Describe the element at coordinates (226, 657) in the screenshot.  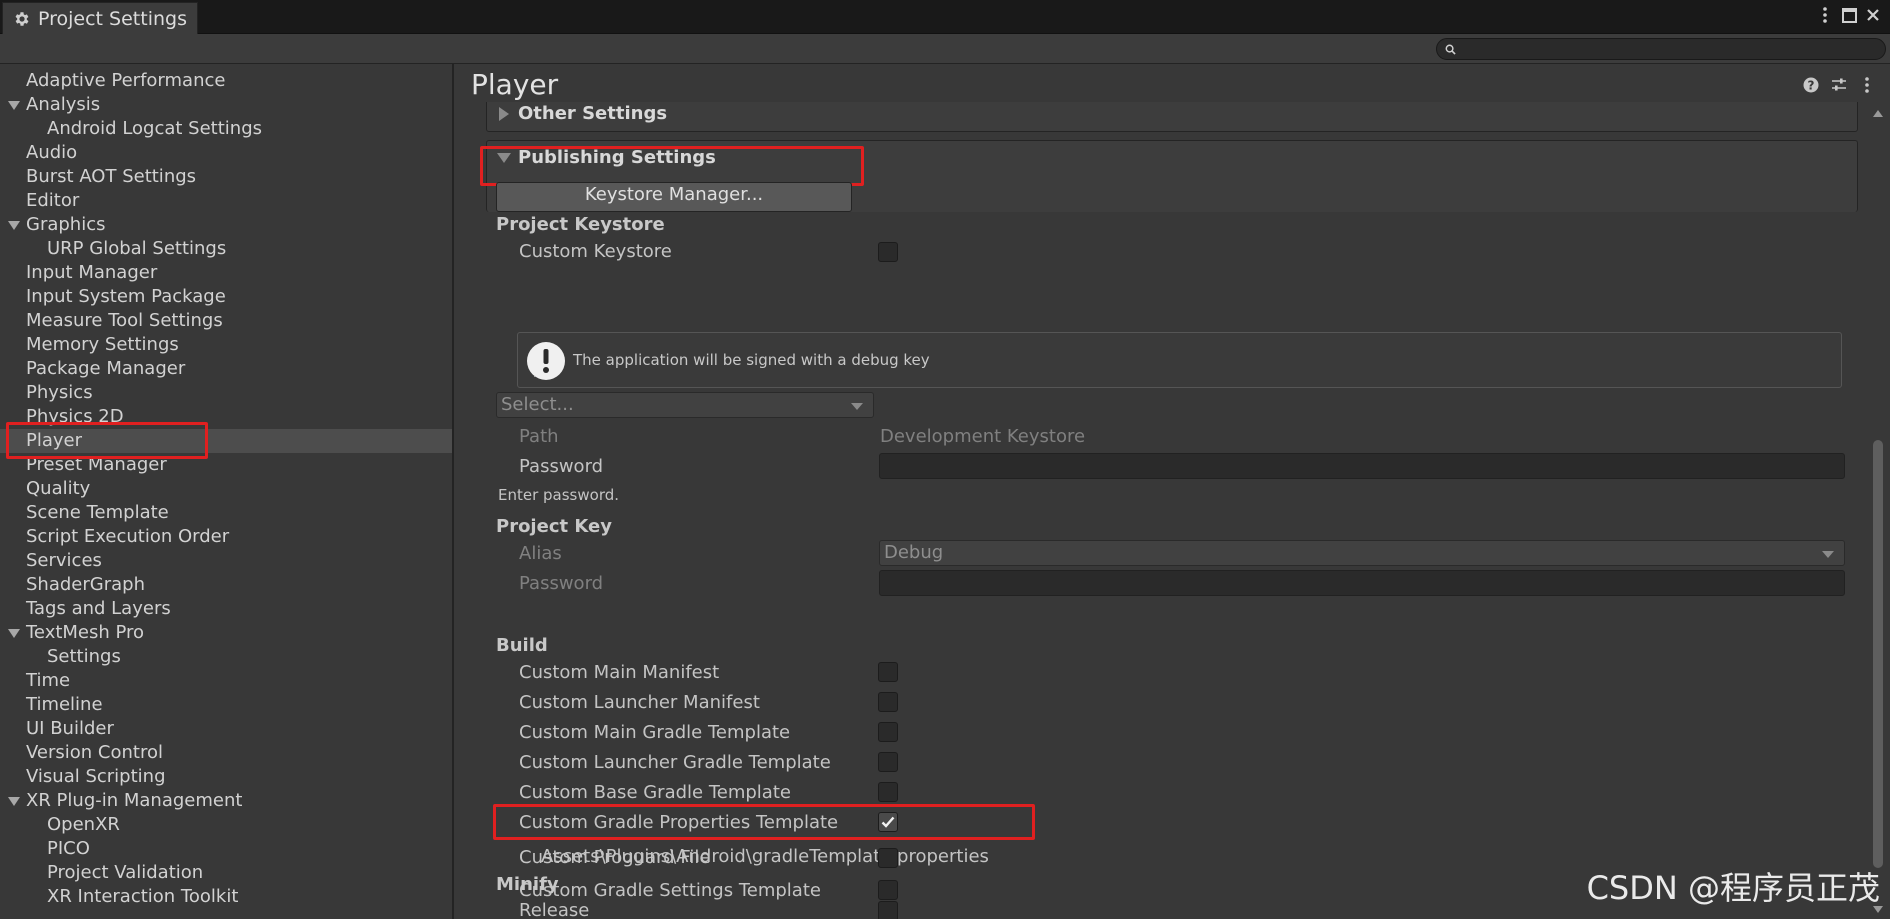
I see `sidebar-item-settings: Settings` at that location.